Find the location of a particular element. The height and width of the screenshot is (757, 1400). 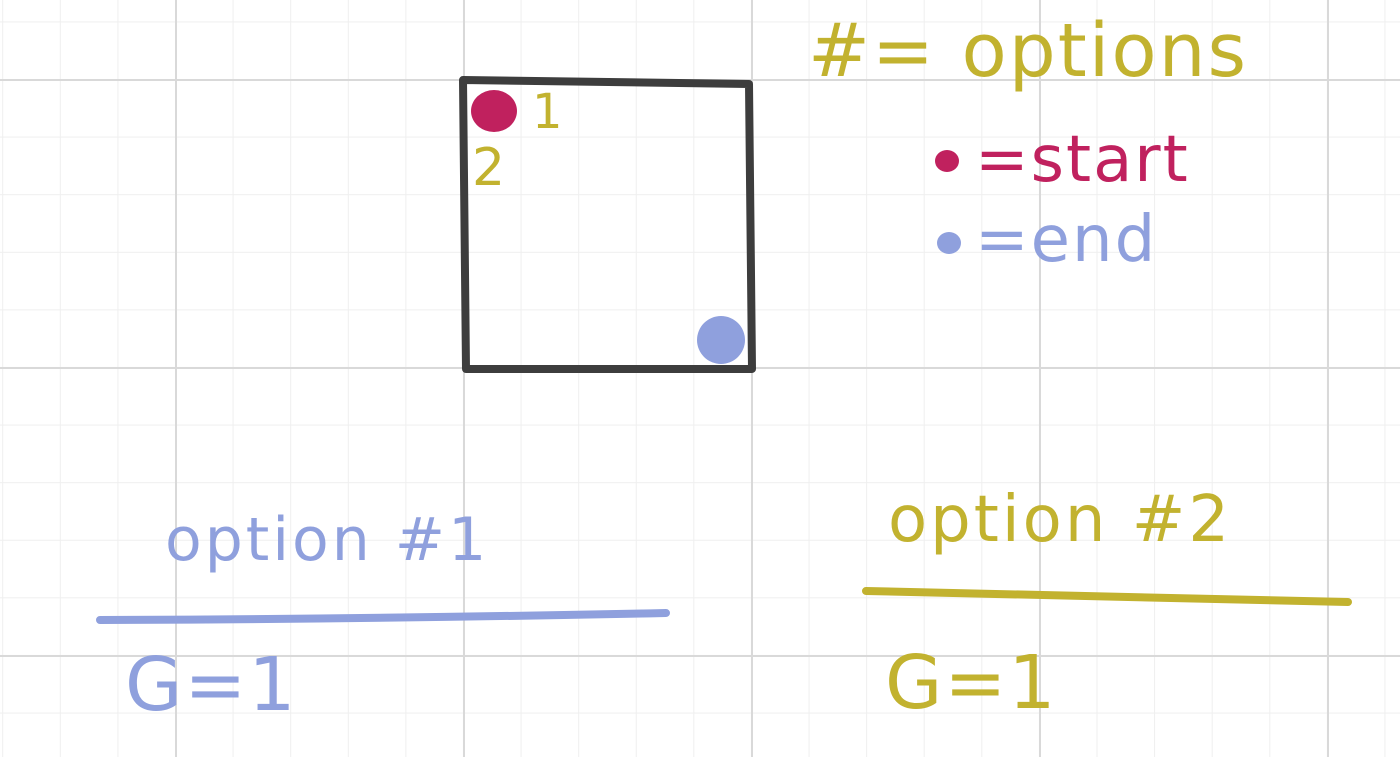

end-dot is located at coordinates (721, 340).